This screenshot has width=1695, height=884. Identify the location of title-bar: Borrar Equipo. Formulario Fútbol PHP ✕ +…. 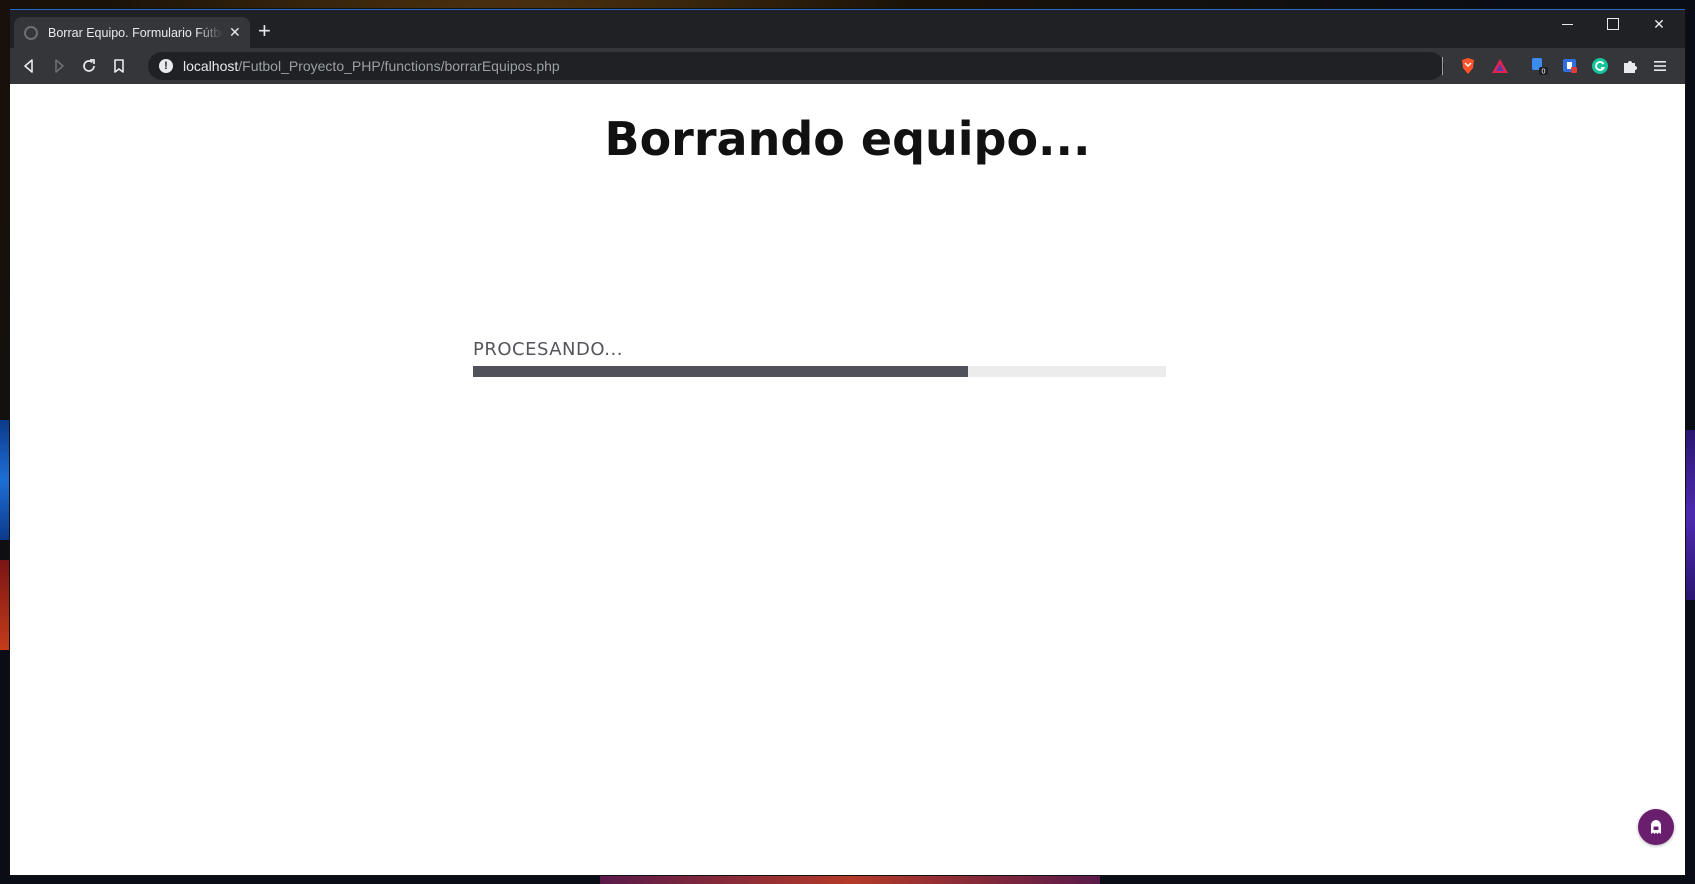
(847, 29).